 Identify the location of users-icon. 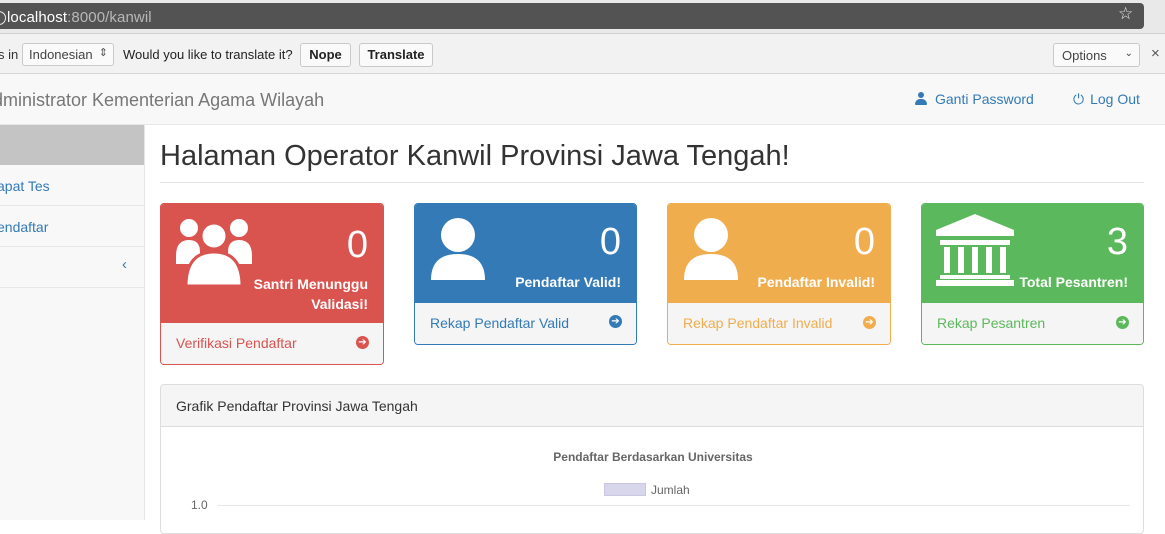
(214, 252).